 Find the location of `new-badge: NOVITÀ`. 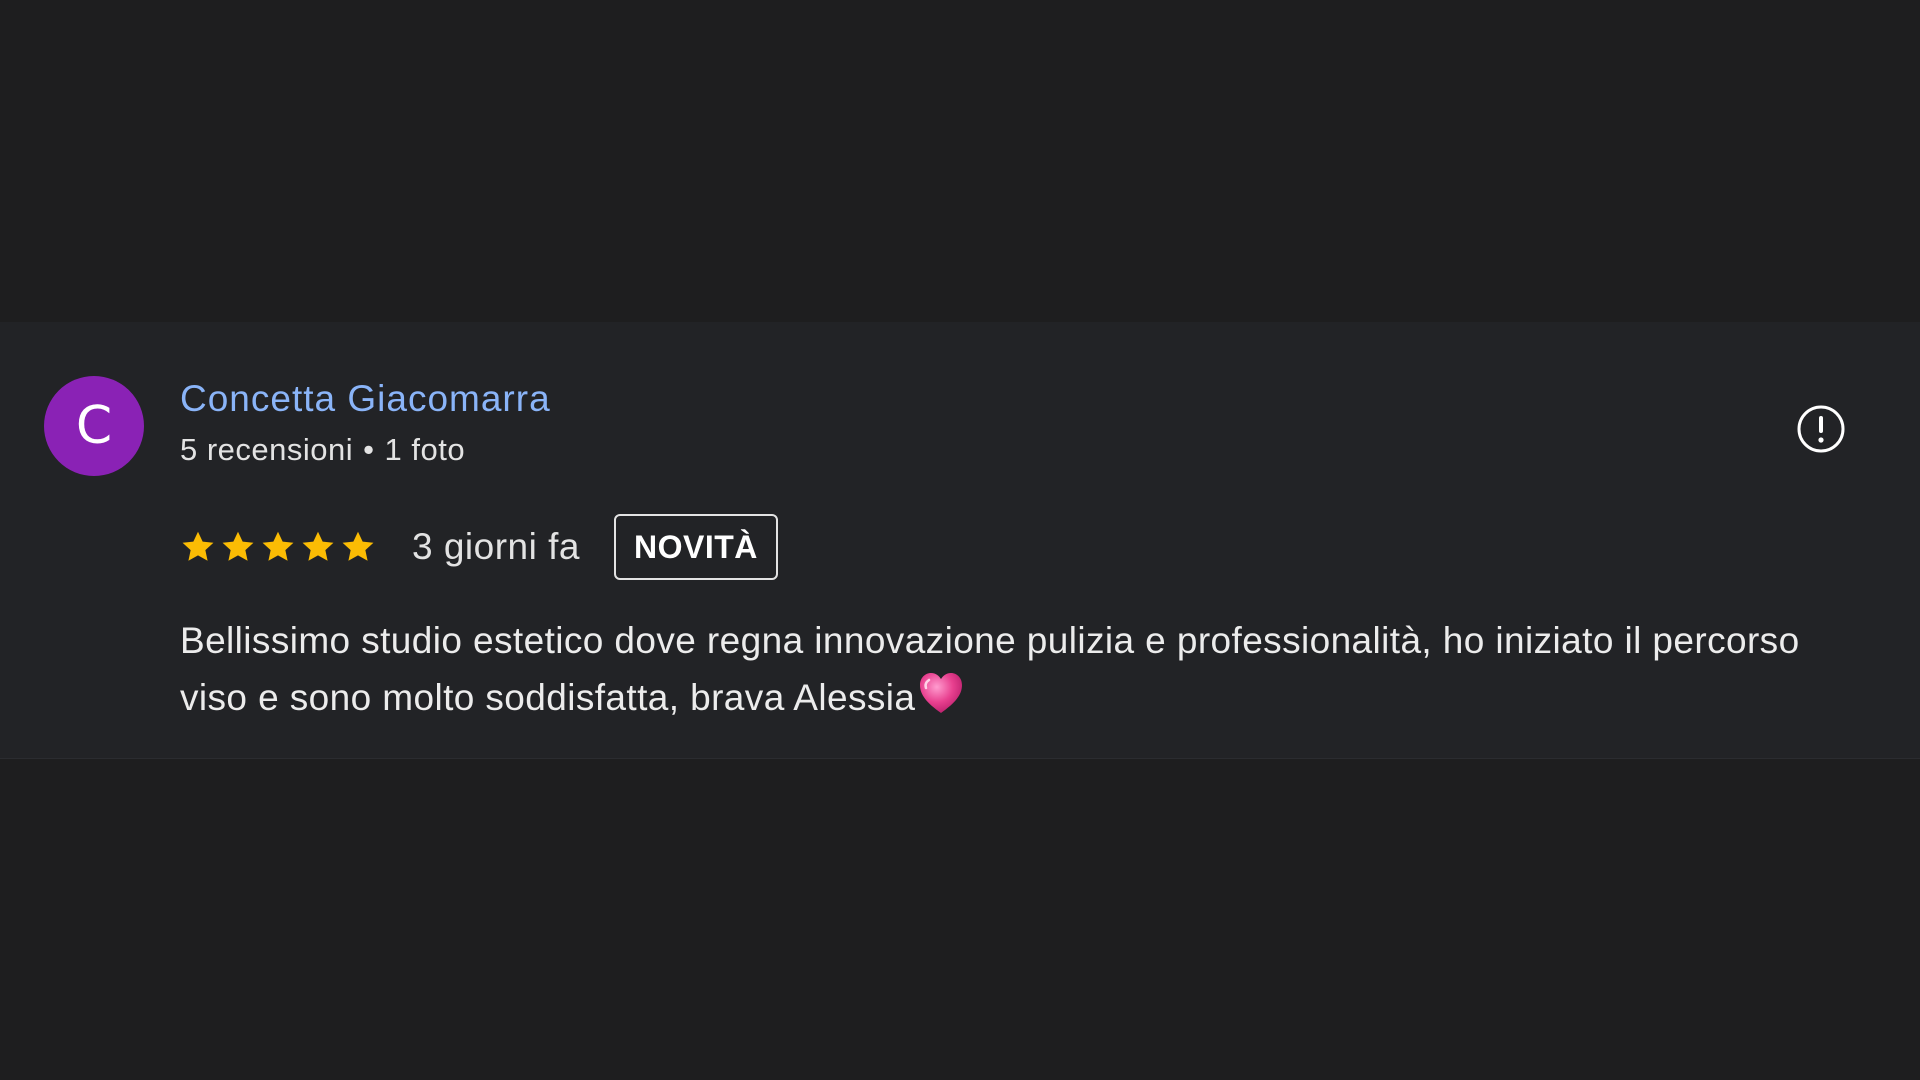

new-badge: NOVITÀ is located at coordinates (696, 547).